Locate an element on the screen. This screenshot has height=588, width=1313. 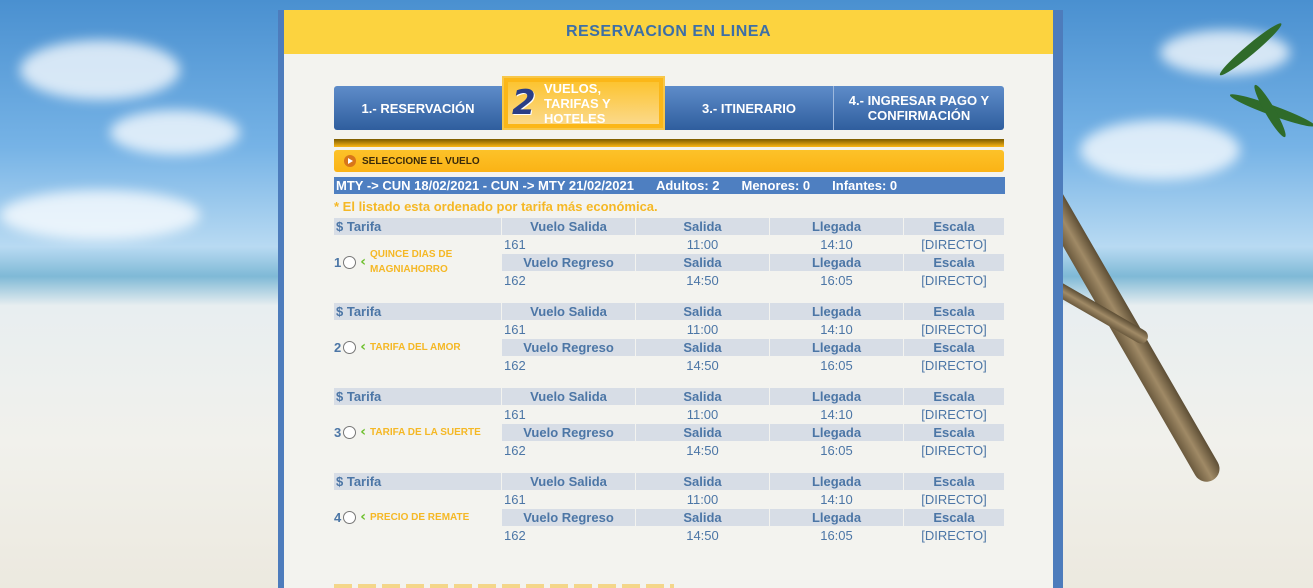
fare-selector: 3 ‹ TARIFA DE LA SUERTE is located at coordinates (417, 432).